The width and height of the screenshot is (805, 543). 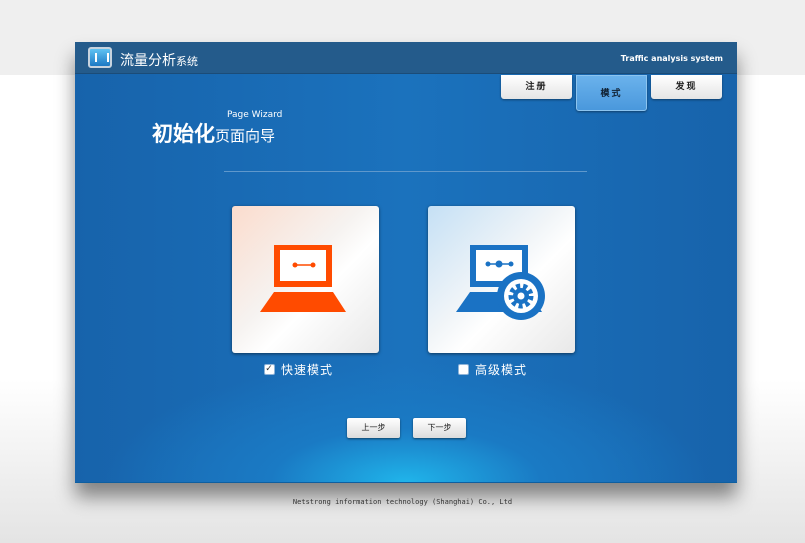 What do you see at coordinates (183, 134) in the screenshot?
I see `wizard-title-bold: 初始化` at bounding box center [183, 134].